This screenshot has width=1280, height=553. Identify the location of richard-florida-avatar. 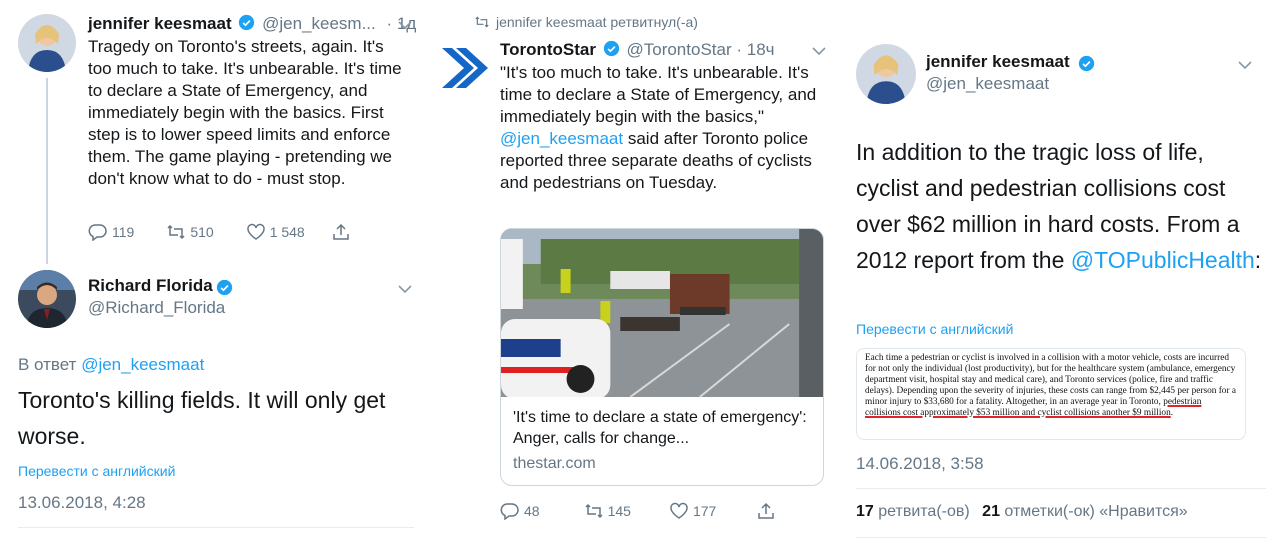
(47, 299).